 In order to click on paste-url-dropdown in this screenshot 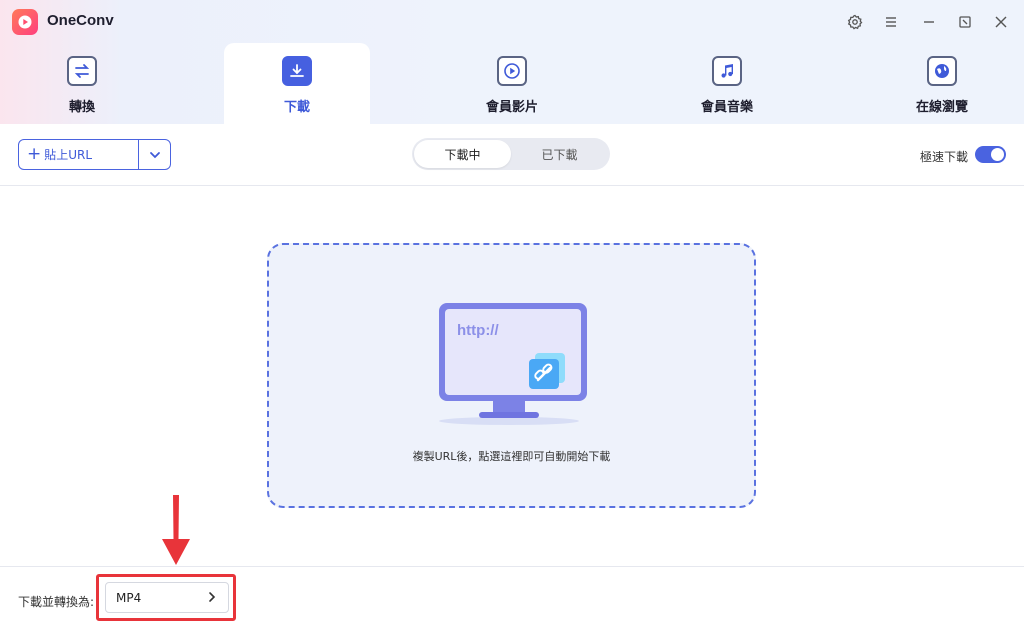, I will do `click(154, 154)`.